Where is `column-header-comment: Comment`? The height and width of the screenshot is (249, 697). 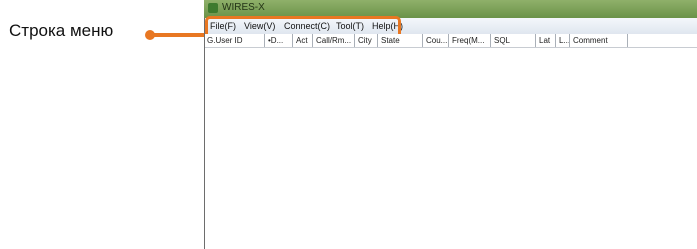
column-header-comment: Comment is located at coordinates (599, 40).